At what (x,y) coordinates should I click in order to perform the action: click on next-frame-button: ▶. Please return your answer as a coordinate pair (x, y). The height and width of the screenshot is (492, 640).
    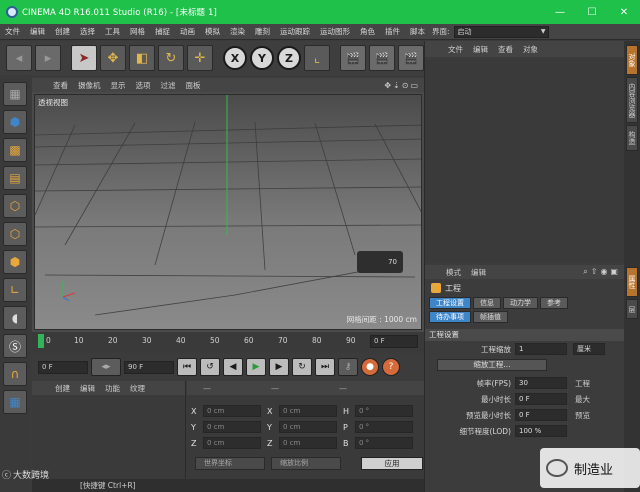
    Looking at the image, I should click on (279, 367).